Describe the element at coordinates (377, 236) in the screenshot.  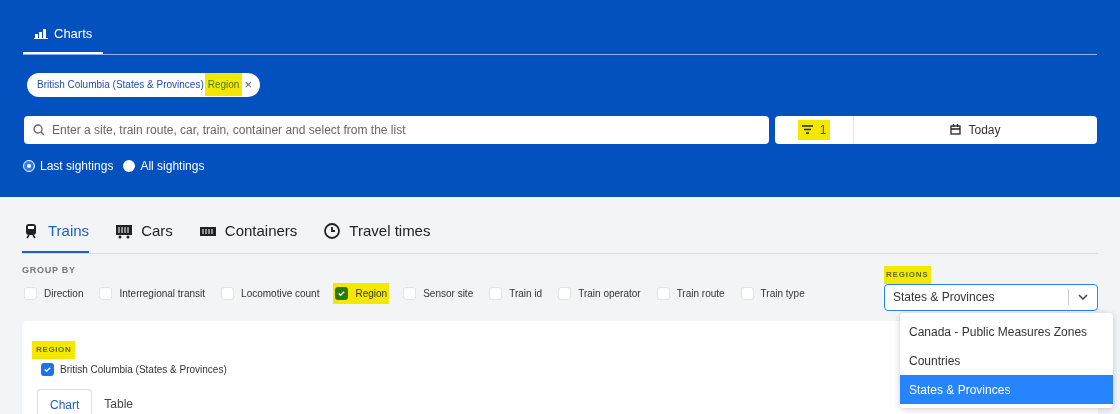
I see `category-tab: Travel times` at that location.